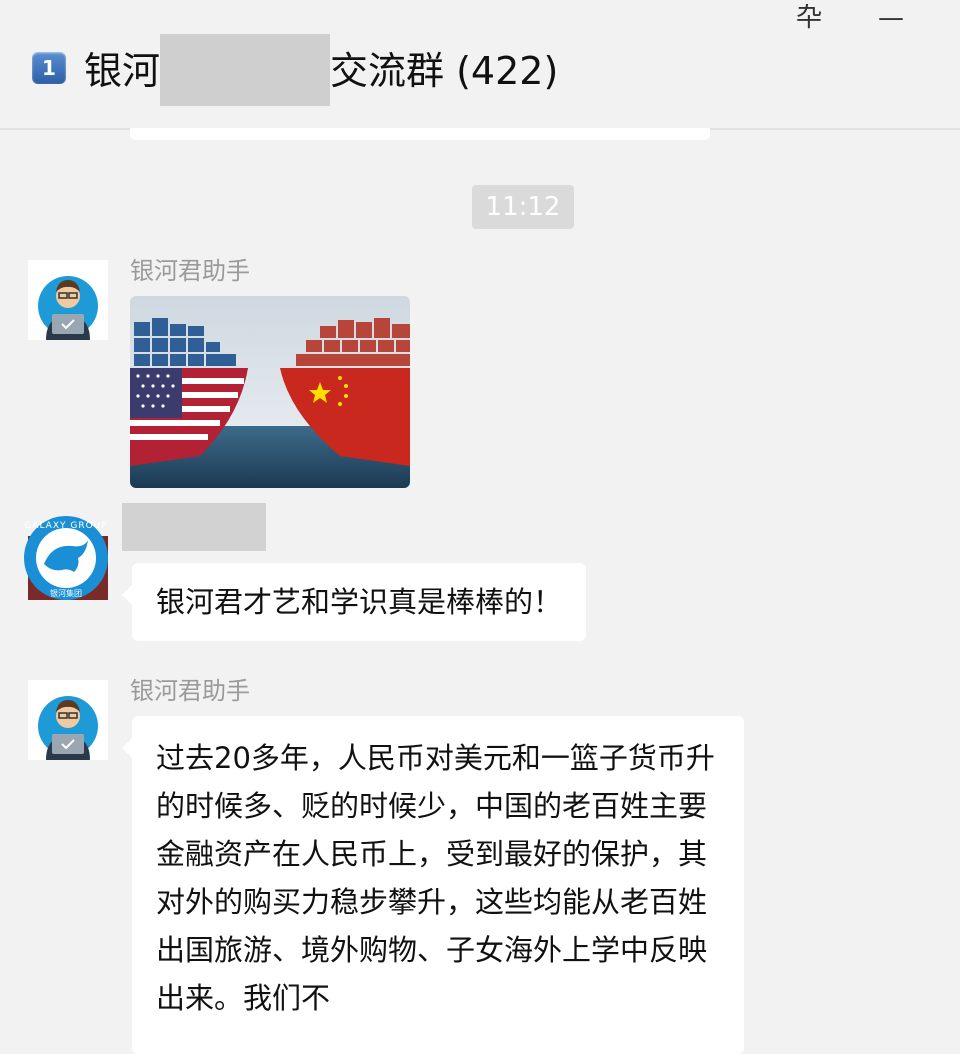 Image resolution: width=960 pixels, height=1054 pixels. Describe the element at coordinates (66, 593) in the screenshot. I see `logo-bottom-text: 银河集团` at that location.